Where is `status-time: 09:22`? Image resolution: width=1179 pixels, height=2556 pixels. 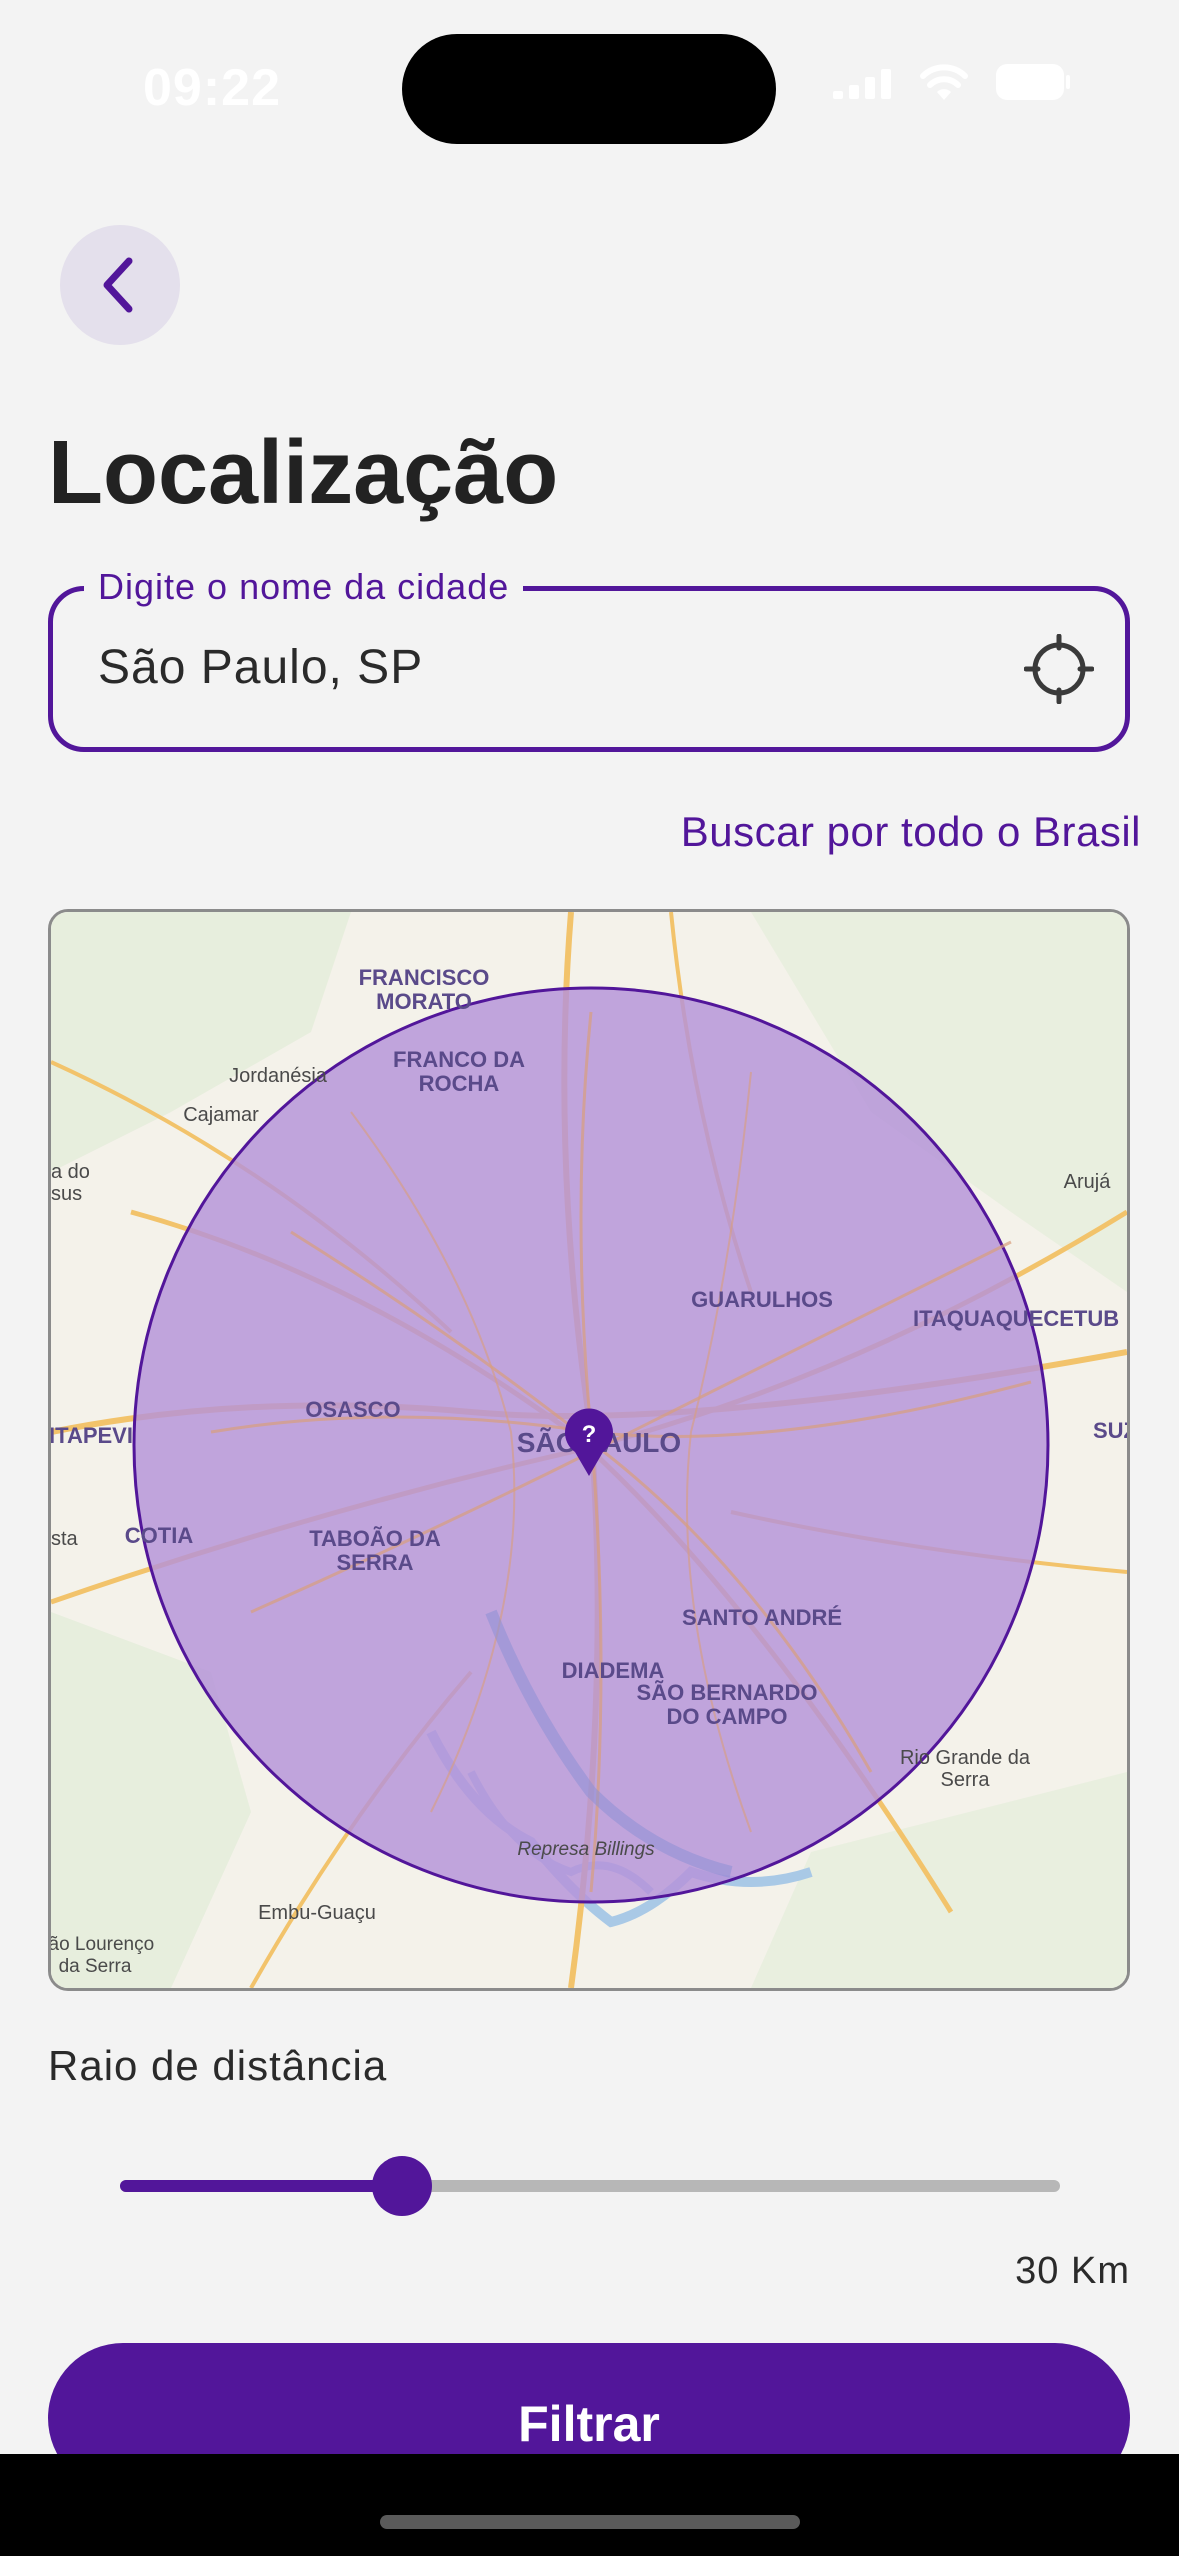 status-time: 09:22 is located at coordinates (212, 88).